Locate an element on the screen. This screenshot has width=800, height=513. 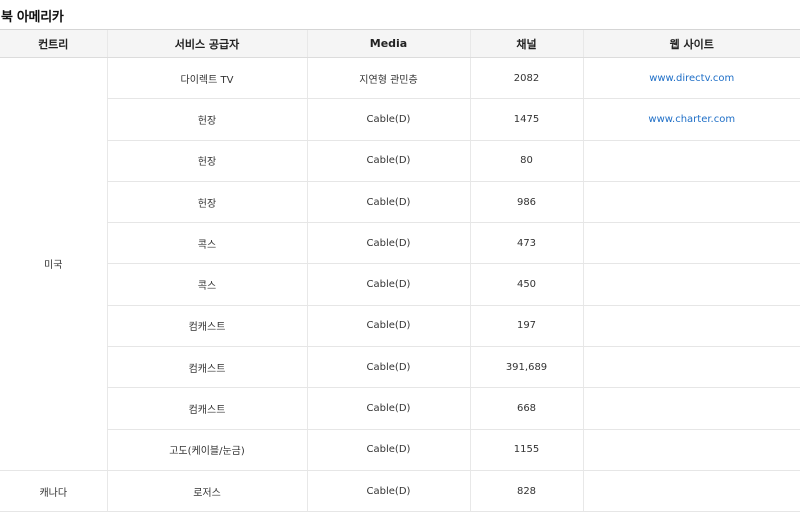
country-cell: 미국 is located at coordinates (53, 264).